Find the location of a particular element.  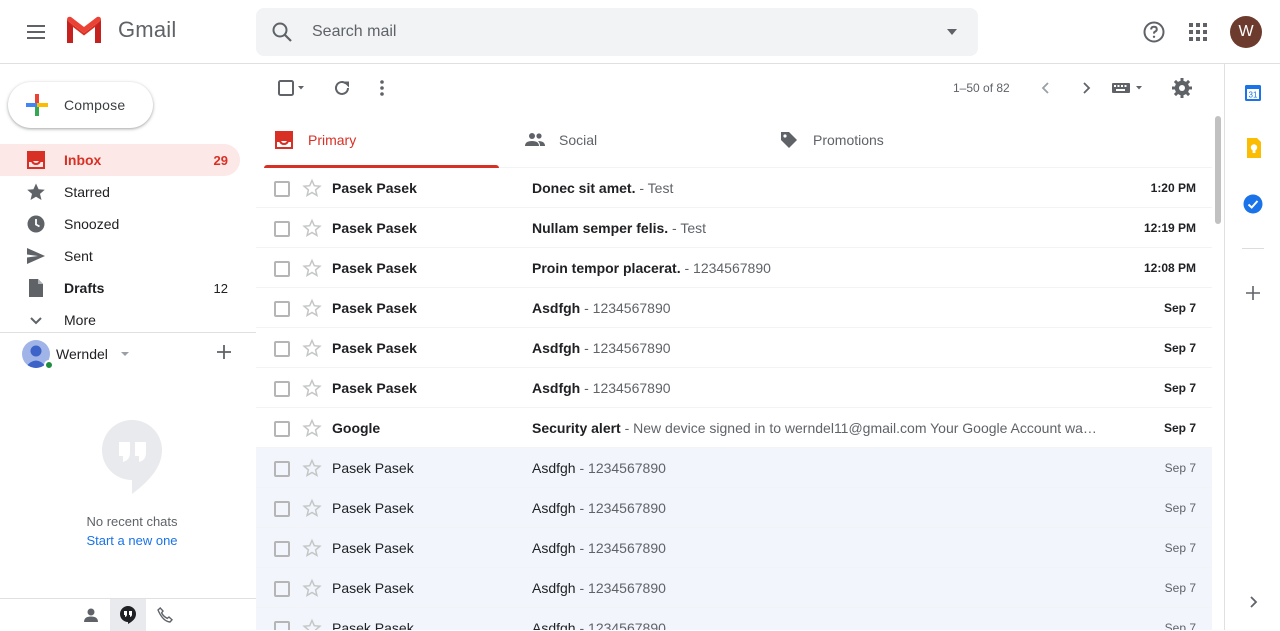

apps-button is located at coordinates (1198, 32).